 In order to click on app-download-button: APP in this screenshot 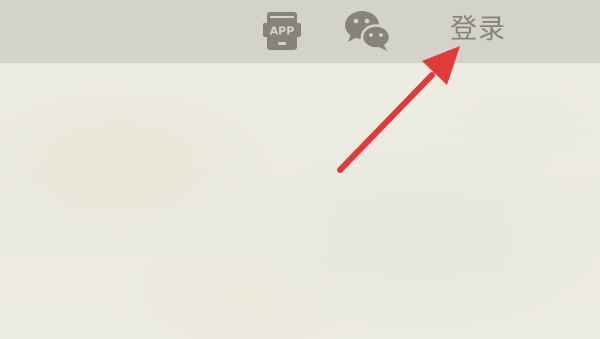, I will do `click(282, 32)`.